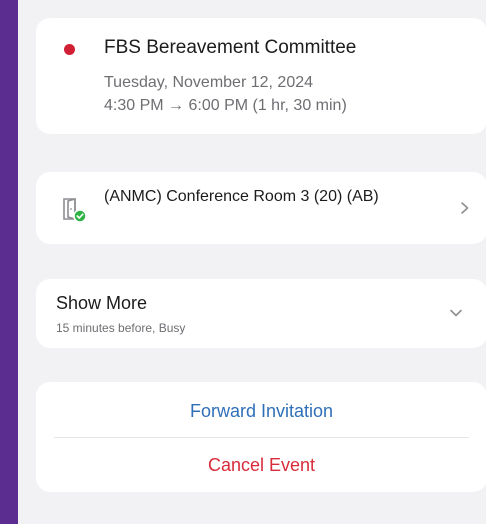 This screenshot has height=524, width=486. I want to click on location-name: (ANMC) Conference Room 3 (20) (AB), so click(241, 196).